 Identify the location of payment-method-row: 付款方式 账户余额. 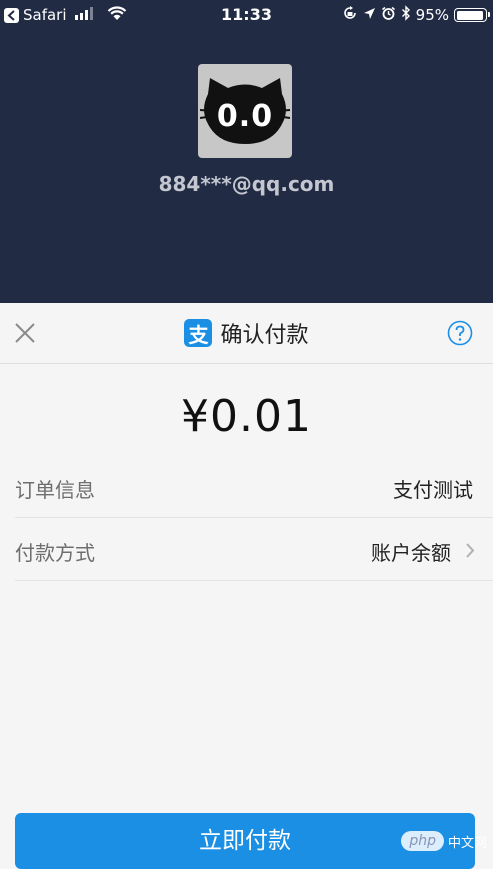
(254, 551).